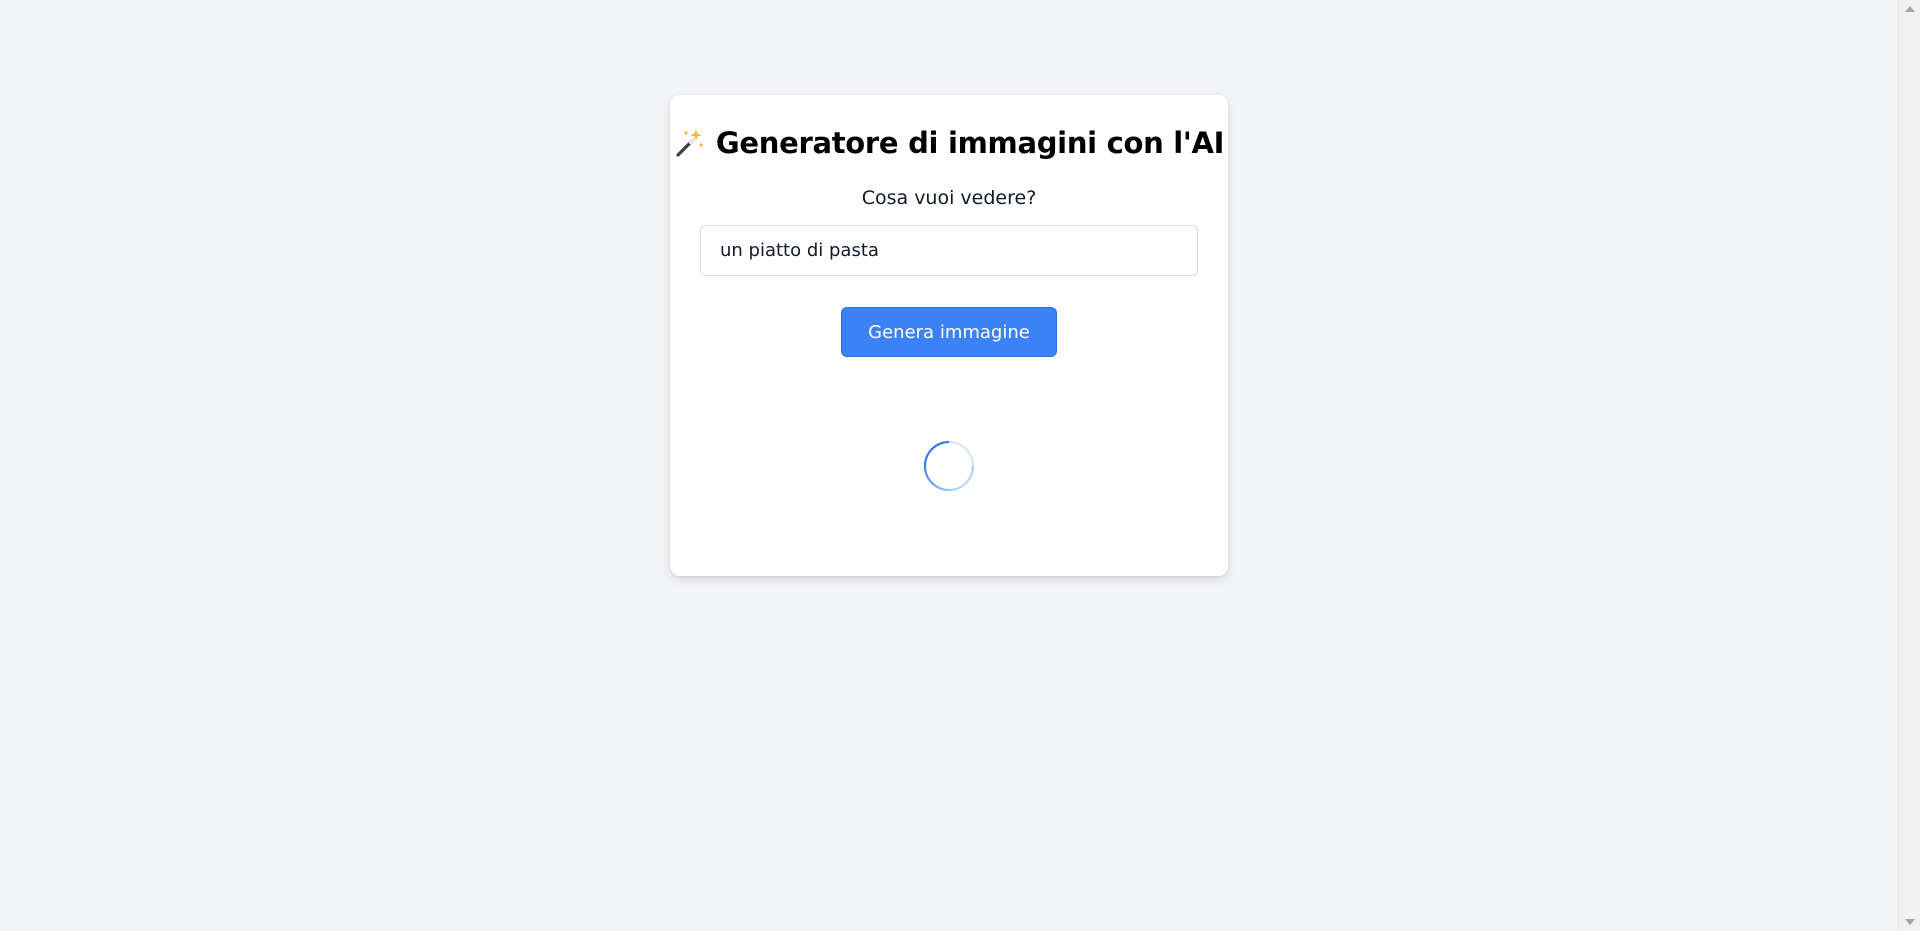 The height and width of the screenshot is (931, 1920). I want to click on prompt-input, so click(949, 250).